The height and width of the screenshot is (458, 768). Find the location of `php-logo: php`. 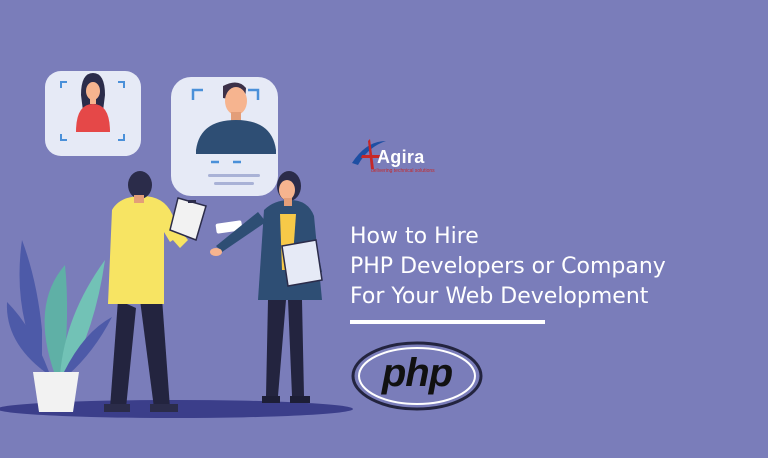

php-logo: php is located at coordinates (417, 376).